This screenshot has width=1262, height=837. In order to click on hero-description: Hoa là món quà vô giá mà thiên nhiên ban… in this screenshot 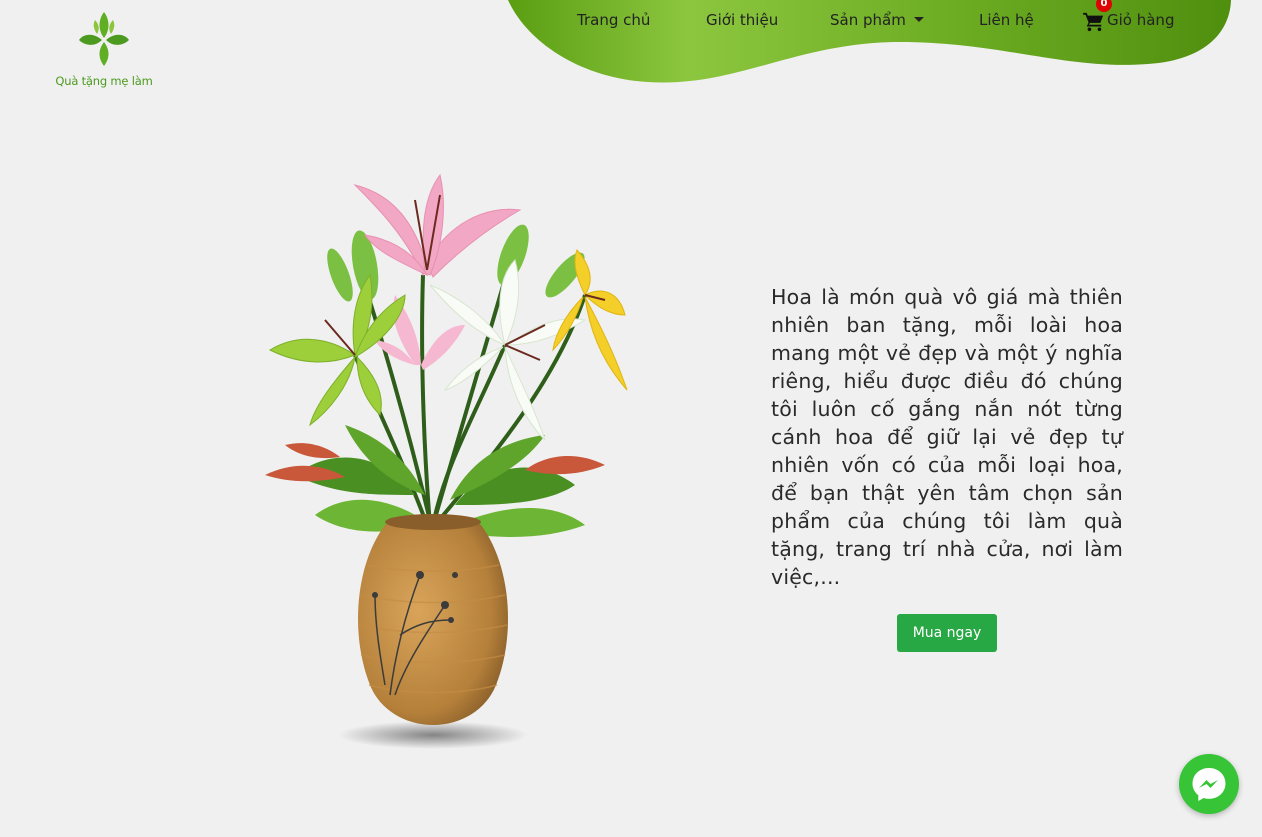, I will do `click(947, 437)`.